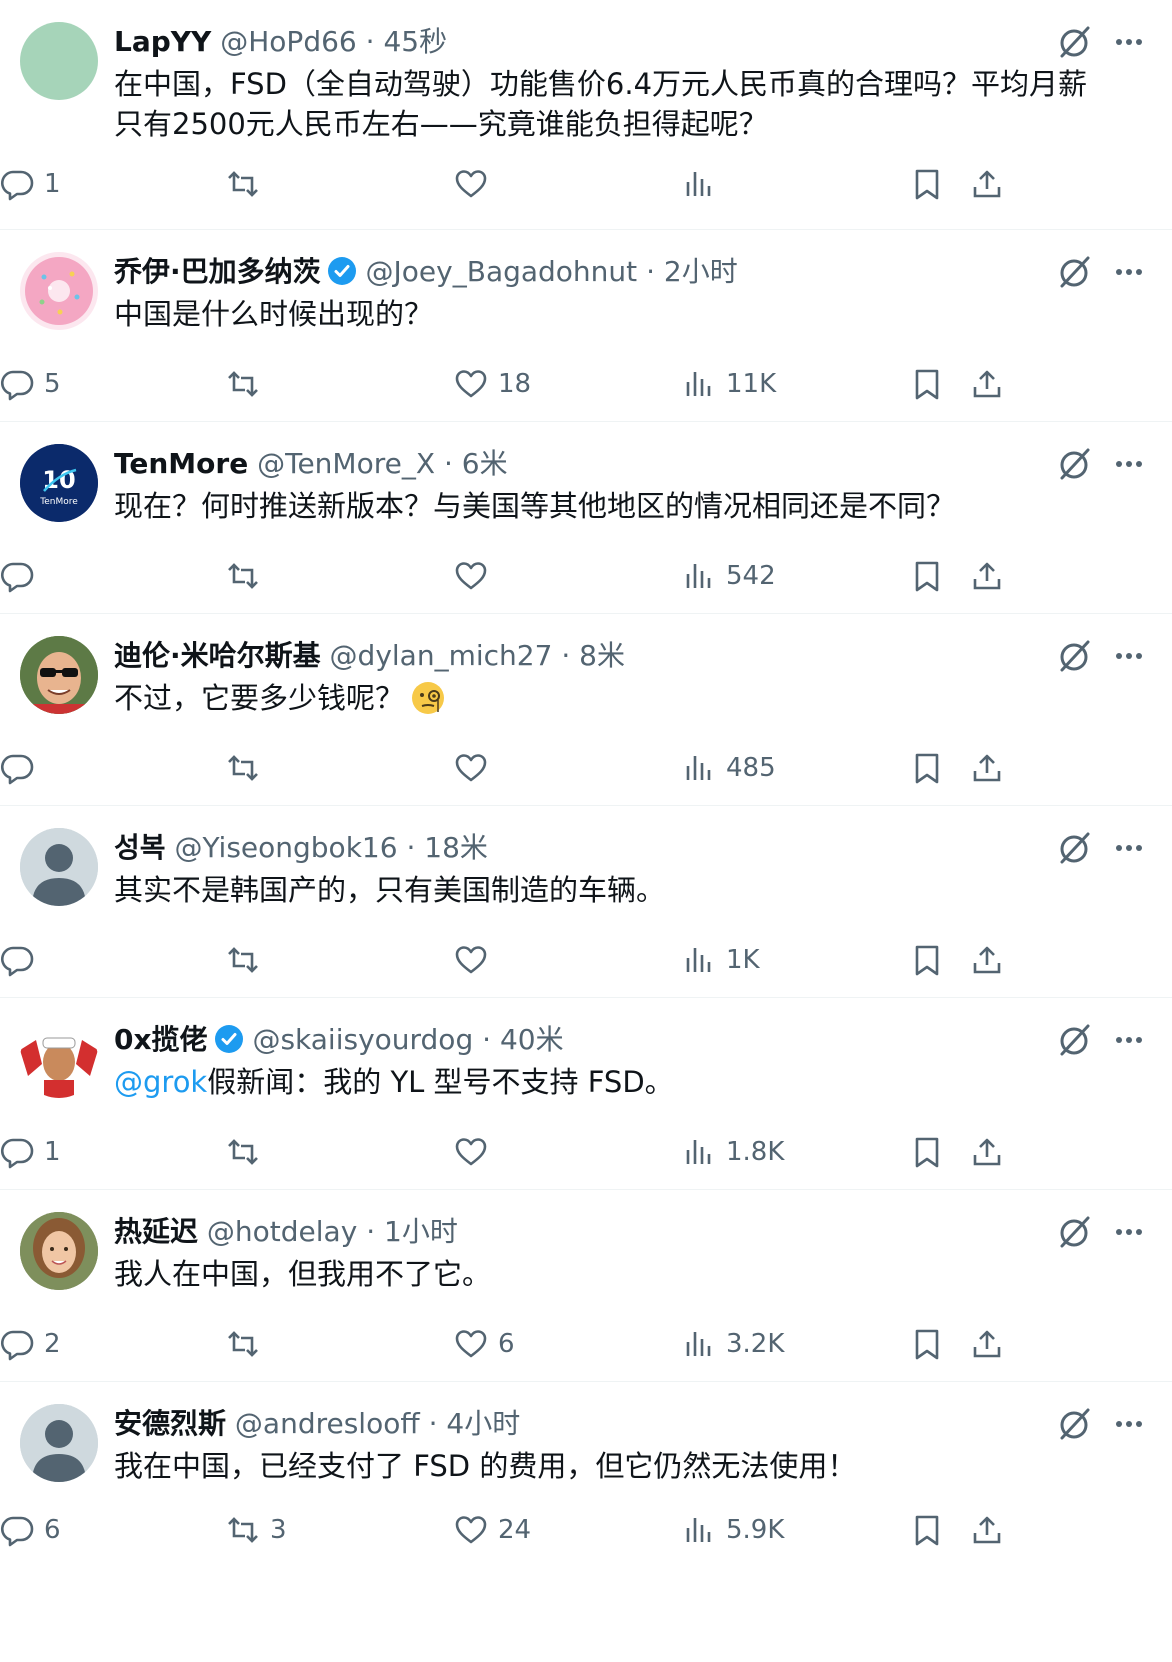 The image size is (1172, 1662). What do you see at coordinates (701, 271) in the screenshot?
I see `timestamp: 2小时` at bounding box center [701, 271].